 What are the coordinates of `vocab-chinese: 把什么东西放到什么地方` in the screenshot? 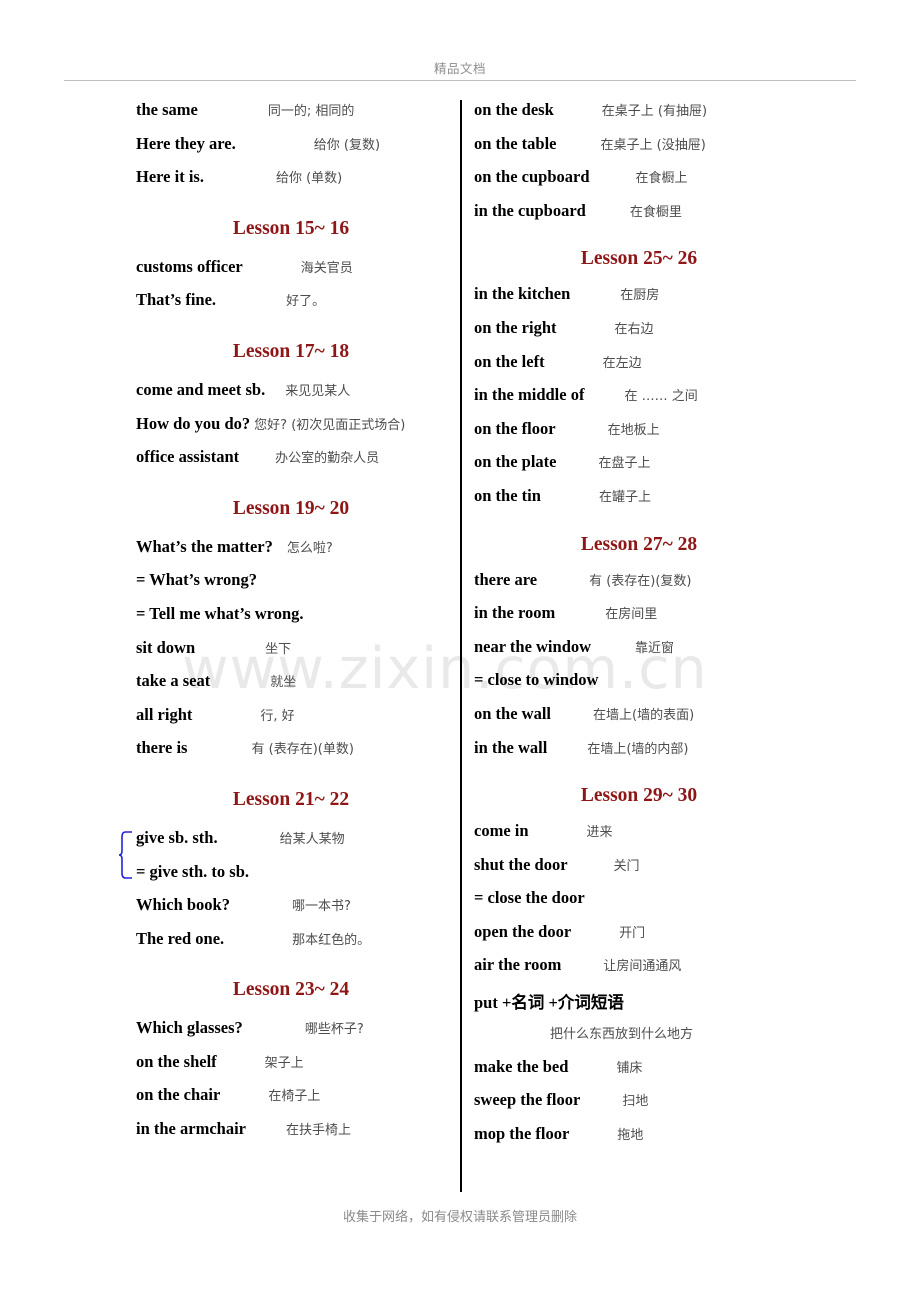 It's located at (622, 1034).